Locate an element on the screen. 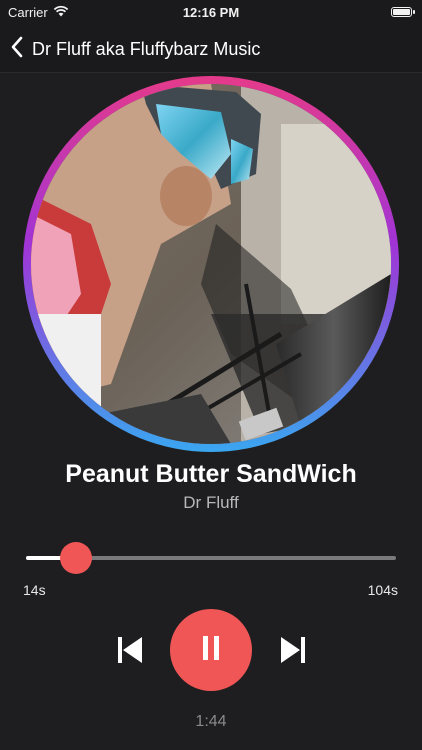 This screenshot has width=422, height=750. navigation-bar: Dr Fluff aka Fluffybarz Music is located at coordinates (211, 49).